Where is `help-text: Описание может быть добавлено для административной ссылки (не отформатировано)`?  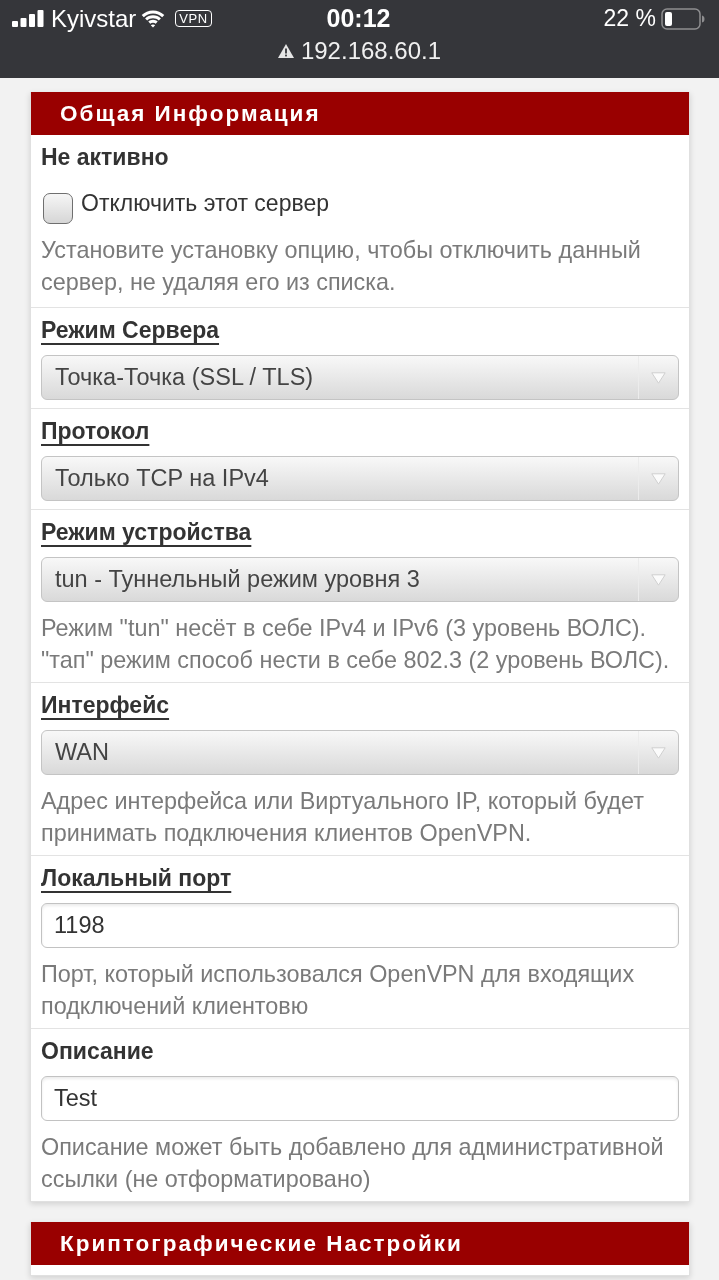
help-text: Описание может быть добавлено для административной ссылки (не отформатировано) is located at coordinates (353, 1163).